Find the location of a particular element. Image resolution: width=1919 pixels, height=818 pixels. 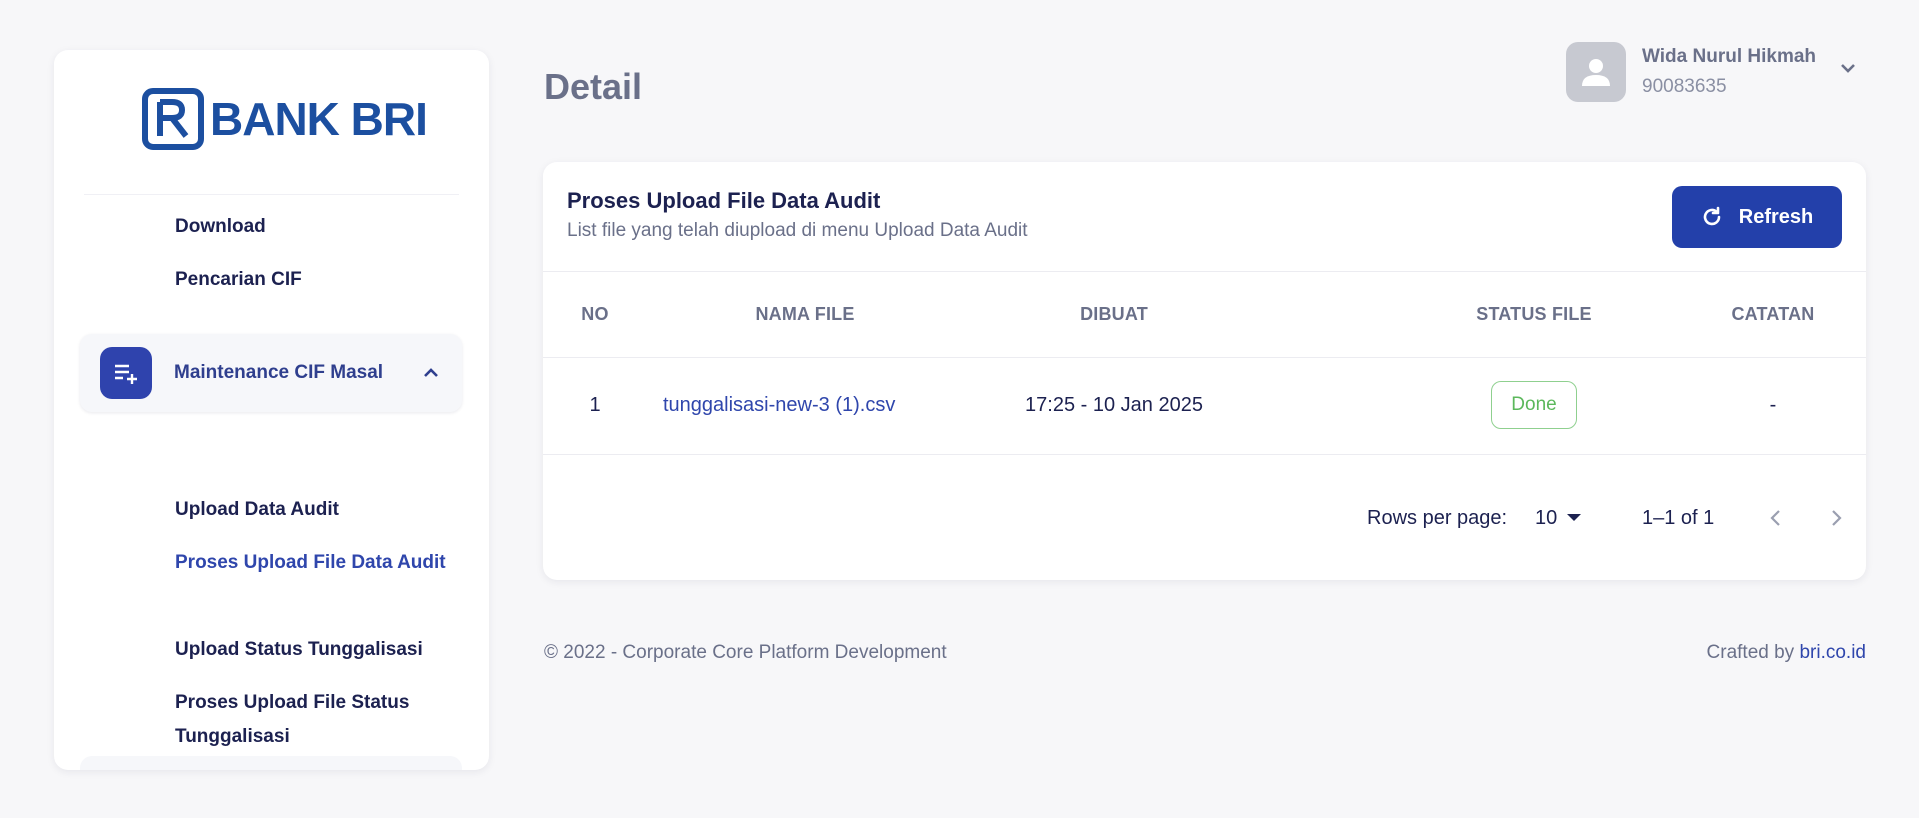

column-header-nama-file: NAMA FILE is located at coordinates (805, 314).